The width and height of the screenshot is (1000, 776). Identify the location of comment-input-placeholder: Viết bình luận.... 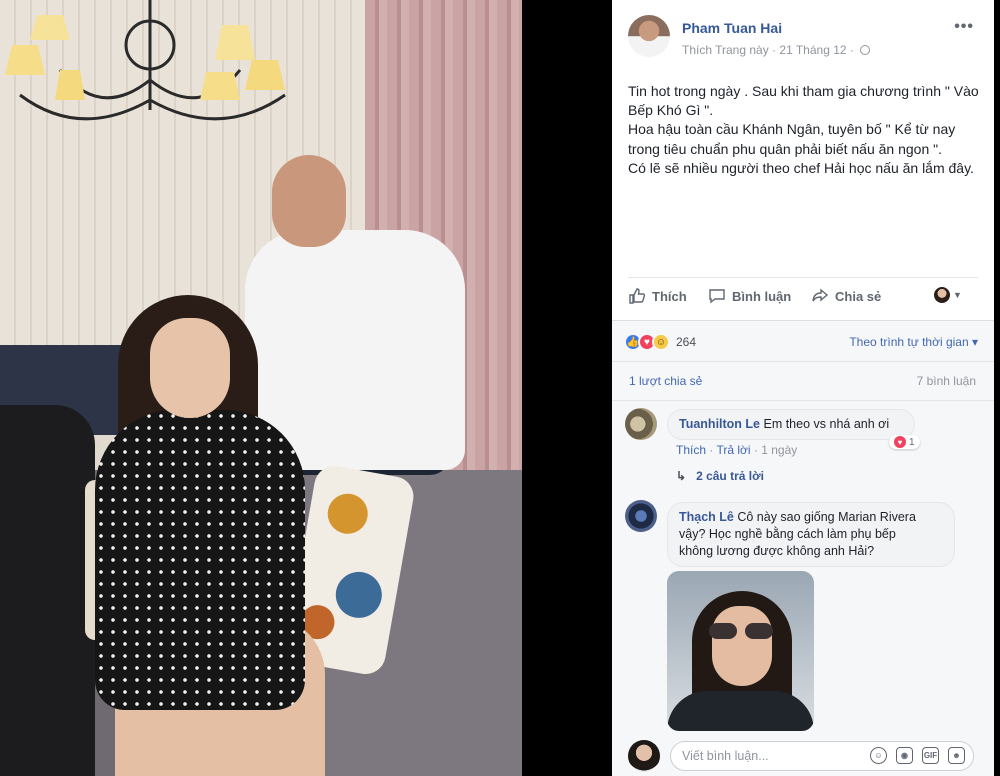
(725, 756).